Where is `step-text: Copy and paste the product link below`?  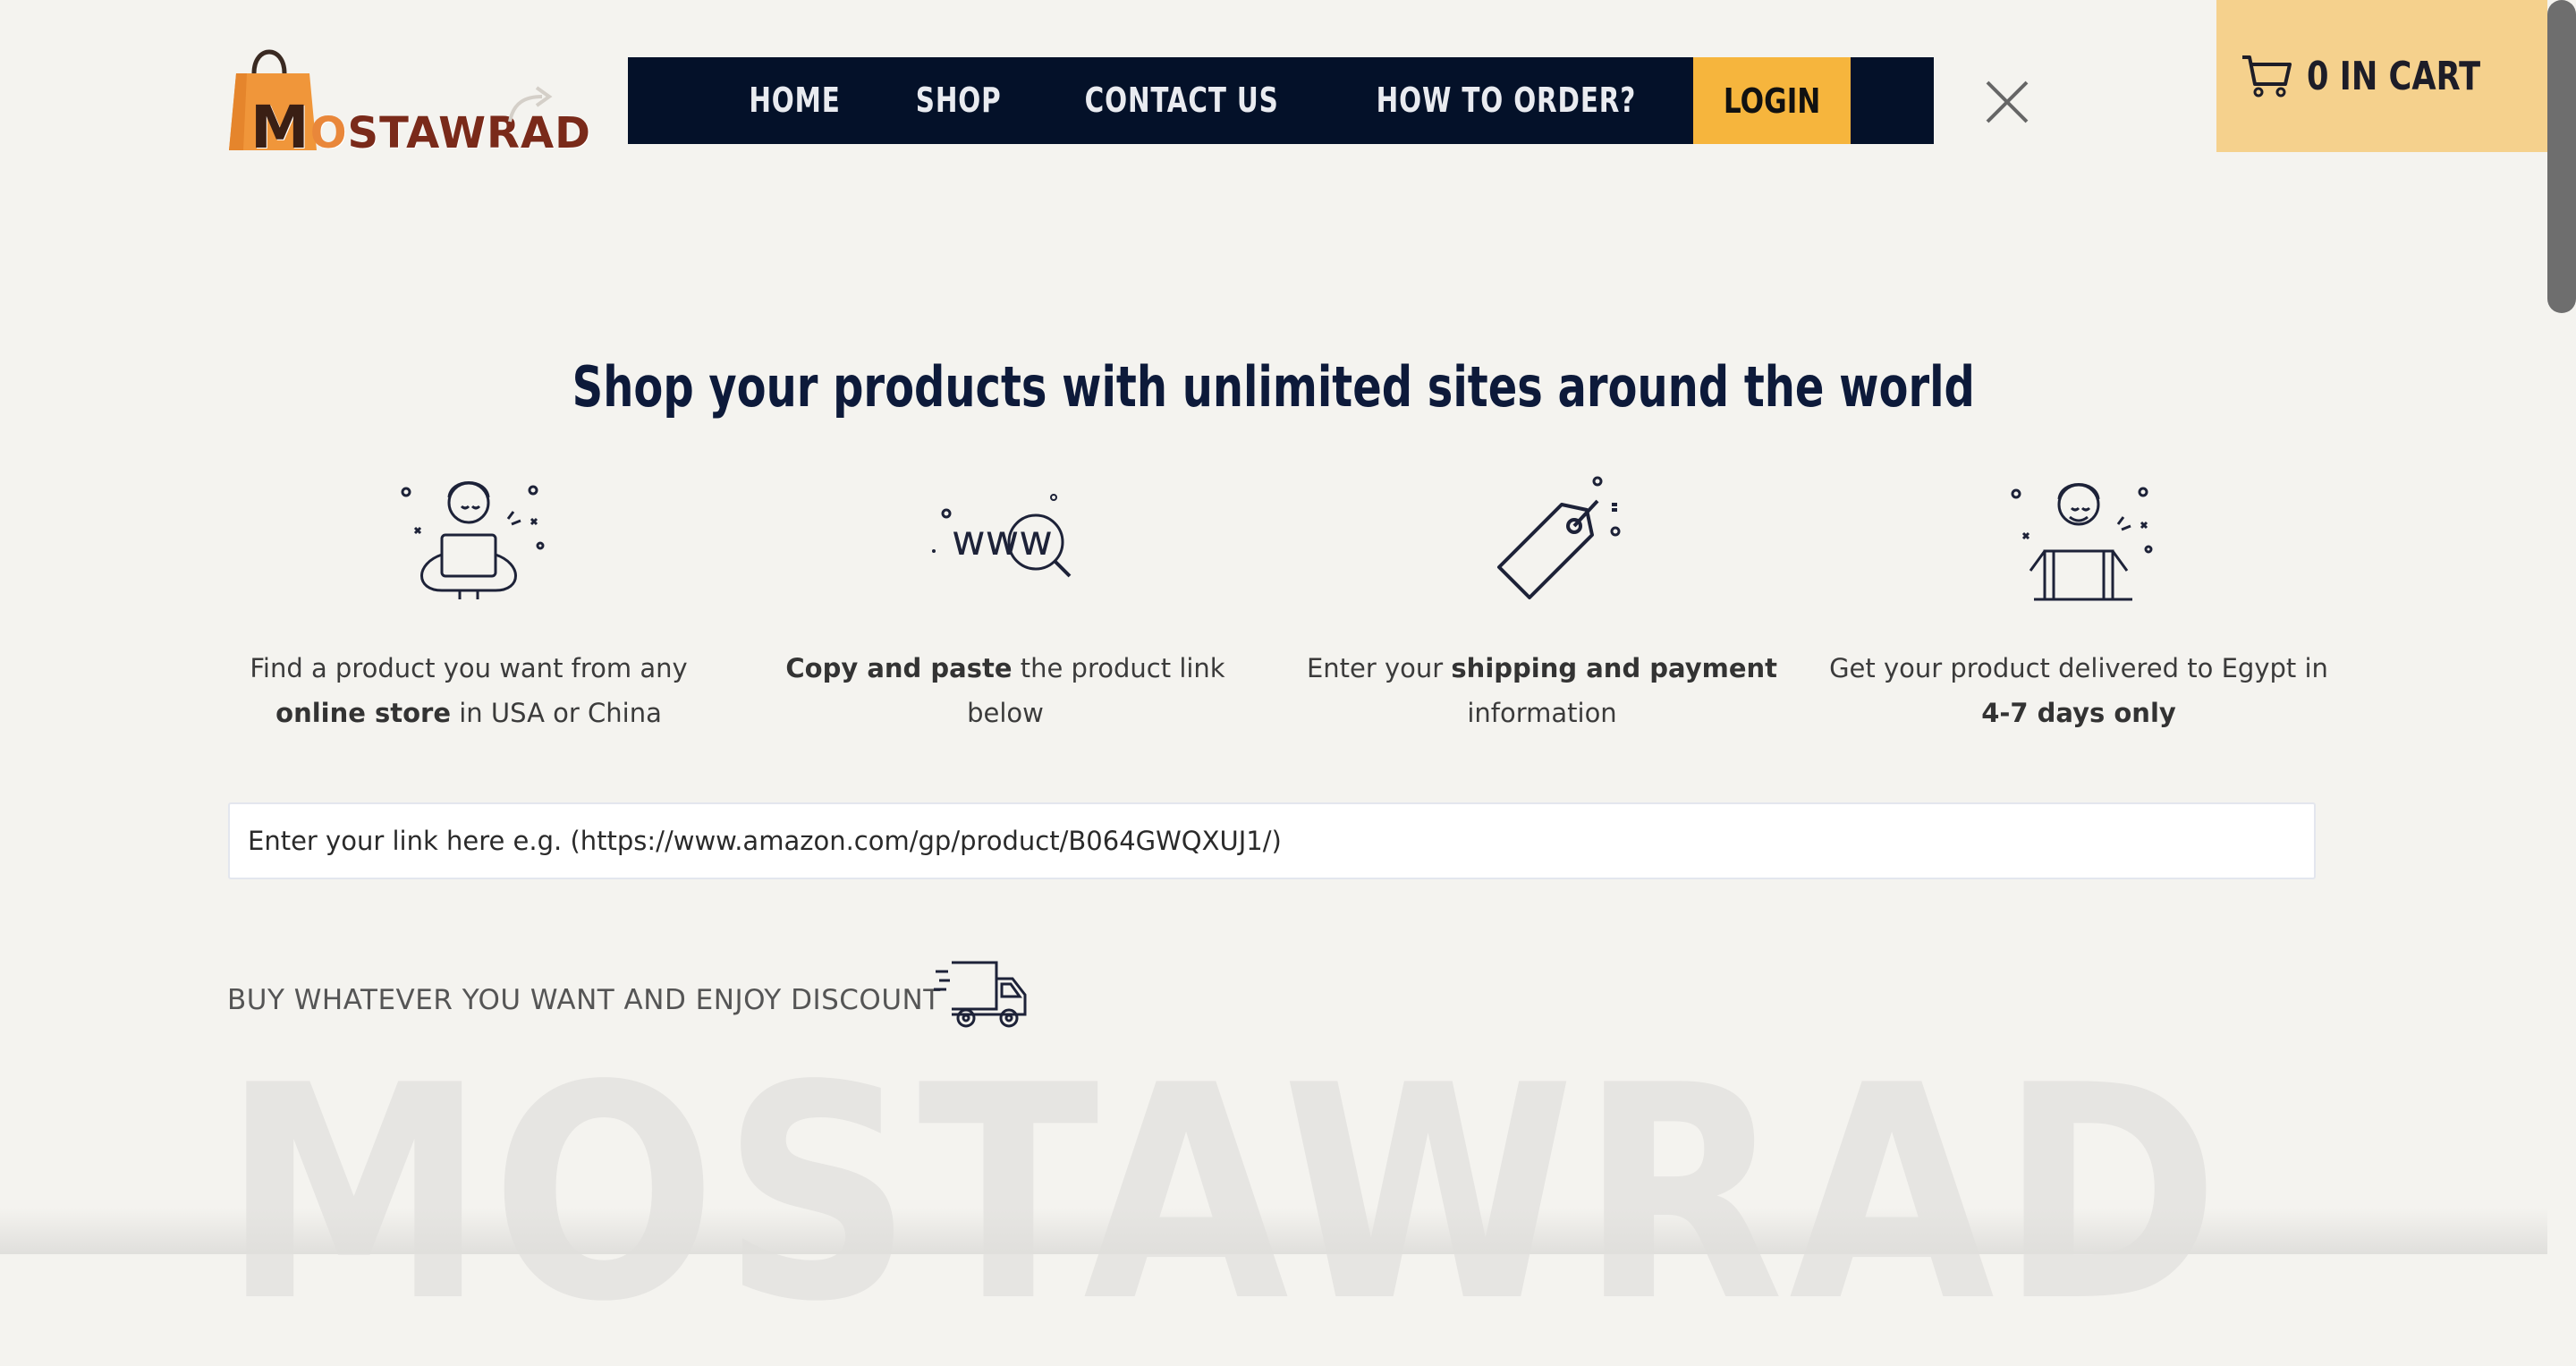
step-text: Copy and paste the product link below is located at coordinates (1005, 690).